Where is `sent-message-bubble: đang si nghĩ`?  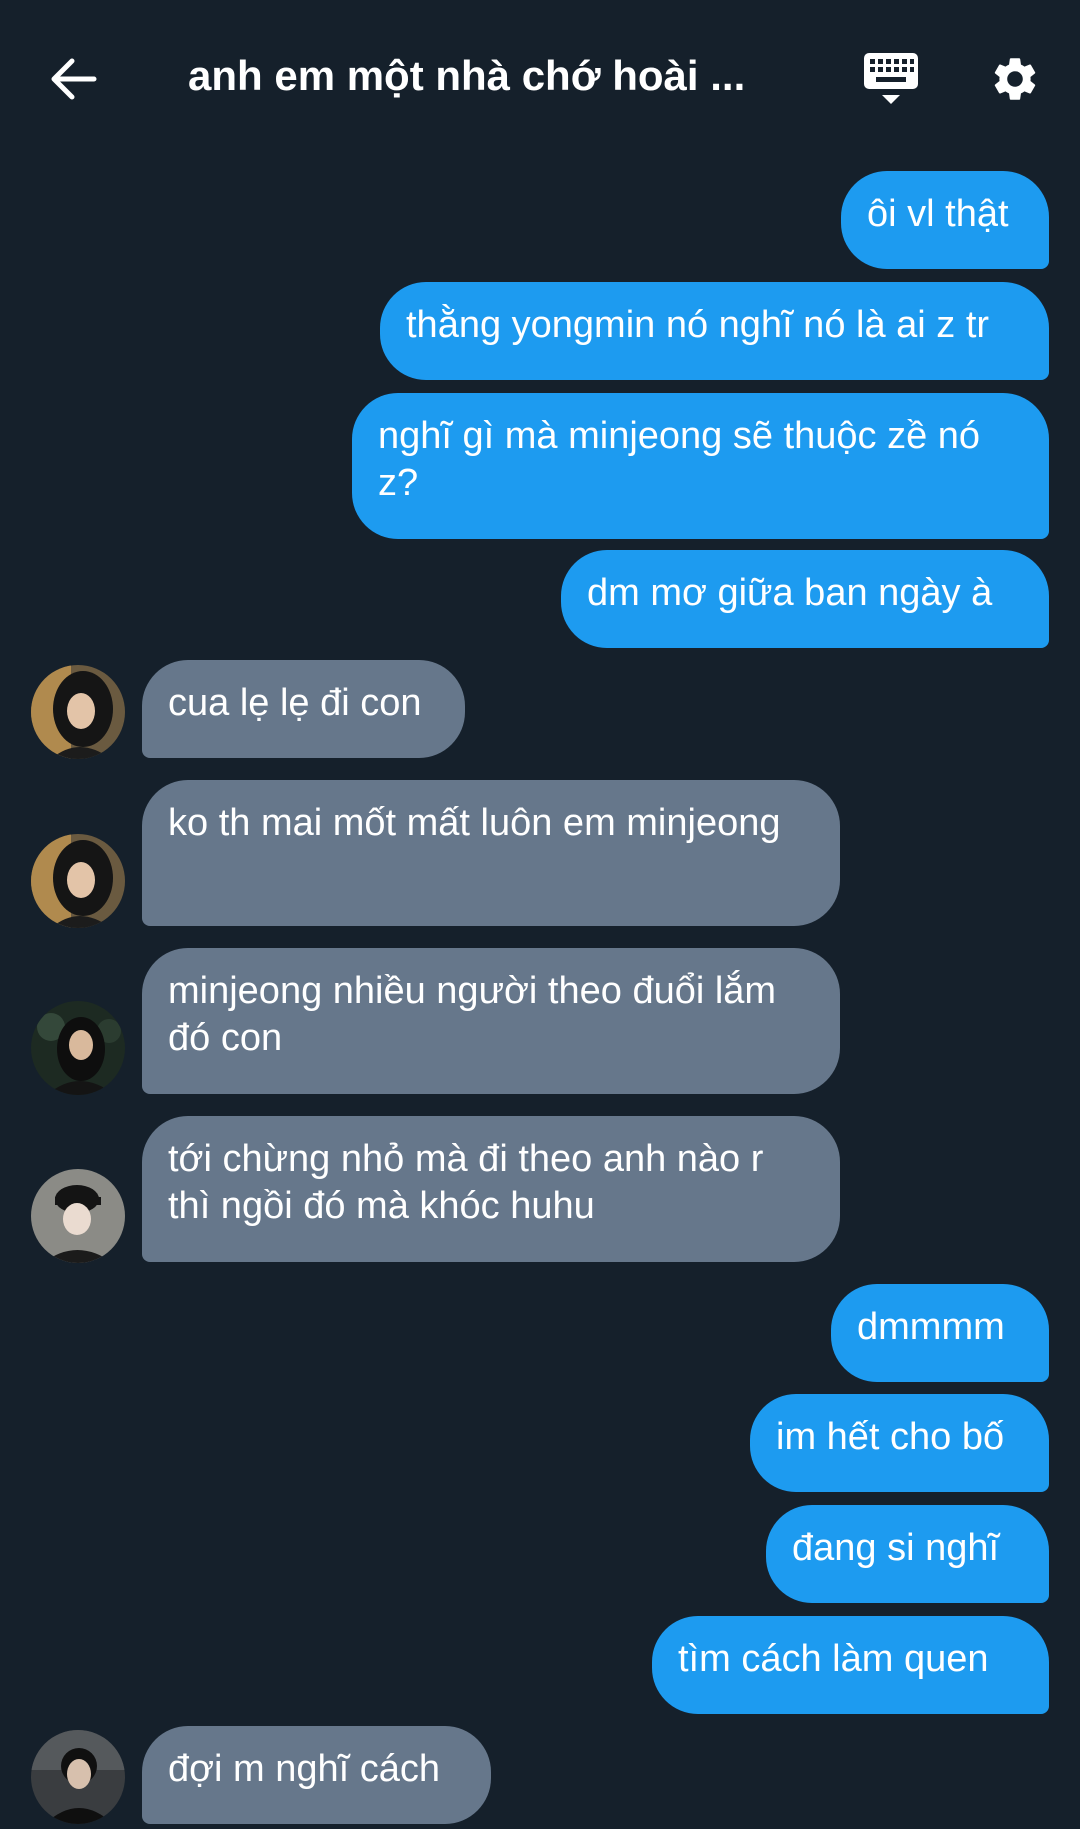
sent-message-bubble: đang si nghĩ is located at coordinates (907, 1554).